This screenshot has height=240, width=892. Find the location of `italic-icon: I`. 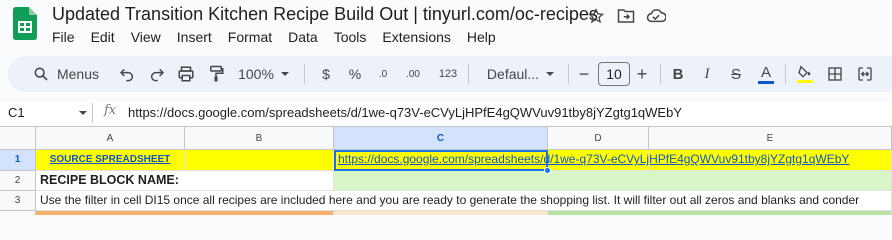

italic-icon: I is located at coordinates (707, 73).